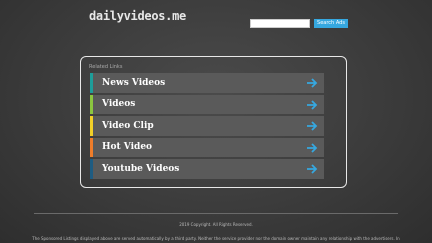 Image resolution: width=432 pixels, height=243 pixels. I want to click on site-logo: dailyvideos.me, so click(137, 16).